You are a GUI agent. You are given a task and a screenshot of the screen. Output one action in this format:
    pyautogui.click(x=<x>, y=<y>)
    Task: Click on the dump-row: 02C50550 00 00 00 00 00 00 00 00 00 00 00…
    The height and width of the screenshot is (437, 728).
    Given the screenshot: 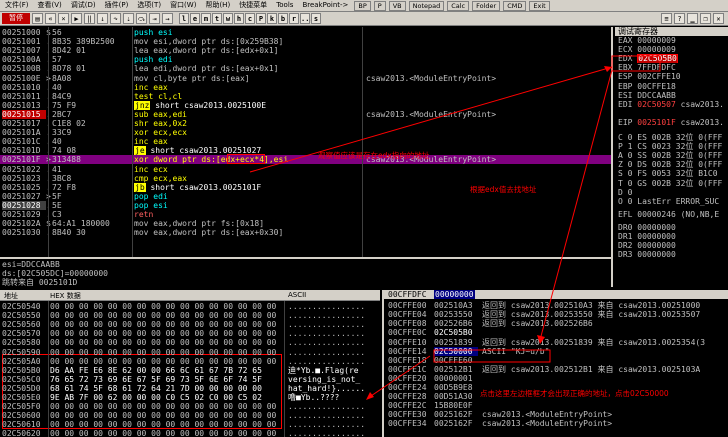 What is the action you would take?
    pyautogui.click(x=190, y=315)
    